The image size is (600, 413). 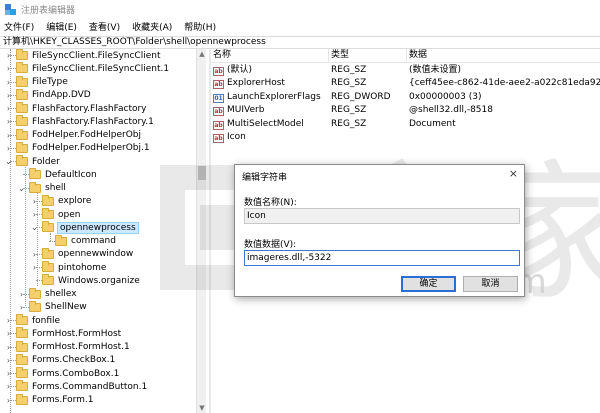 What do you see at coordinates (369, 137) in the screenshot?
I see `value-type-cell` at bounding box center [369, 137].